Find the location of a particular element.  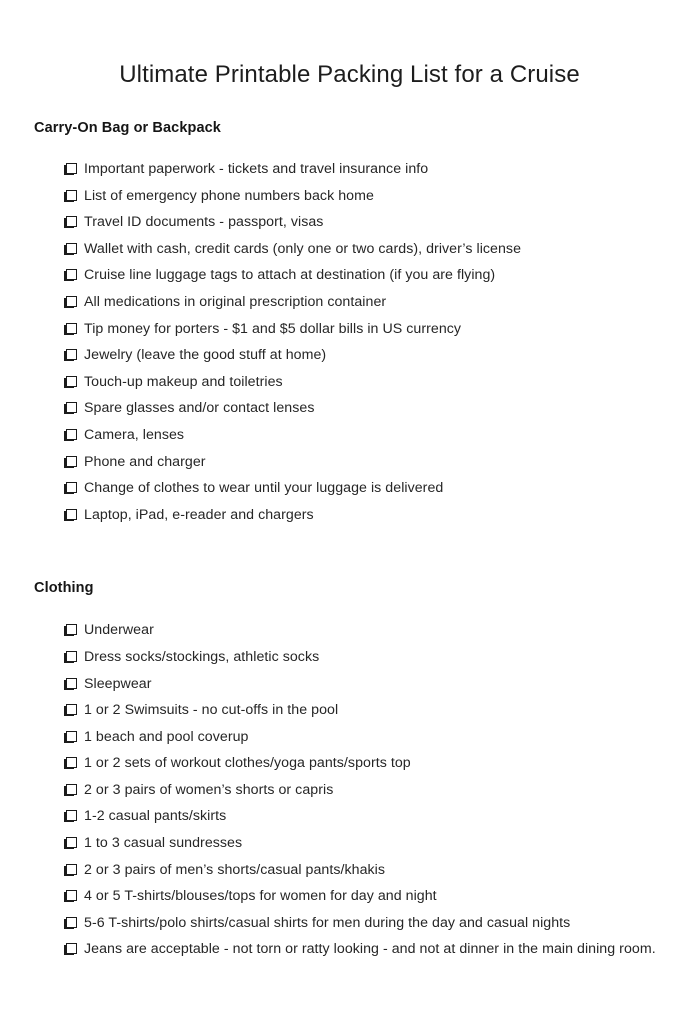

list-item-label: Sleepwear is located at coordinates (118, 683).